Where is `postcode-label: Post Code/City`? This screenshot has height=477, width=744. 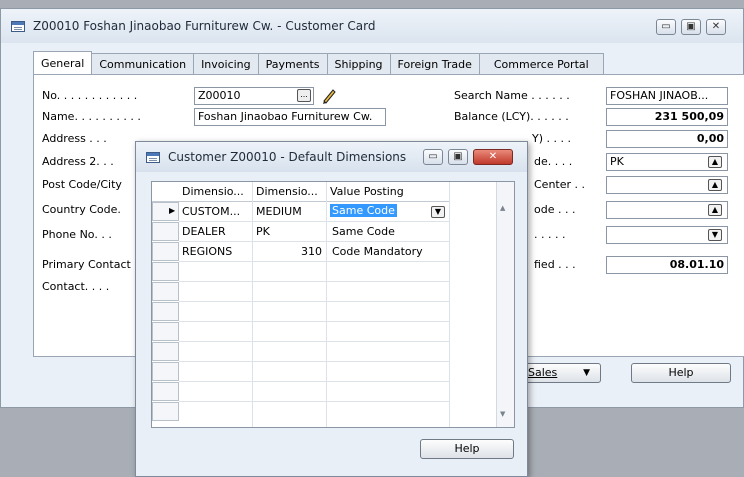 postcode-label: Post Code/City is located at coordinates (82, 184).